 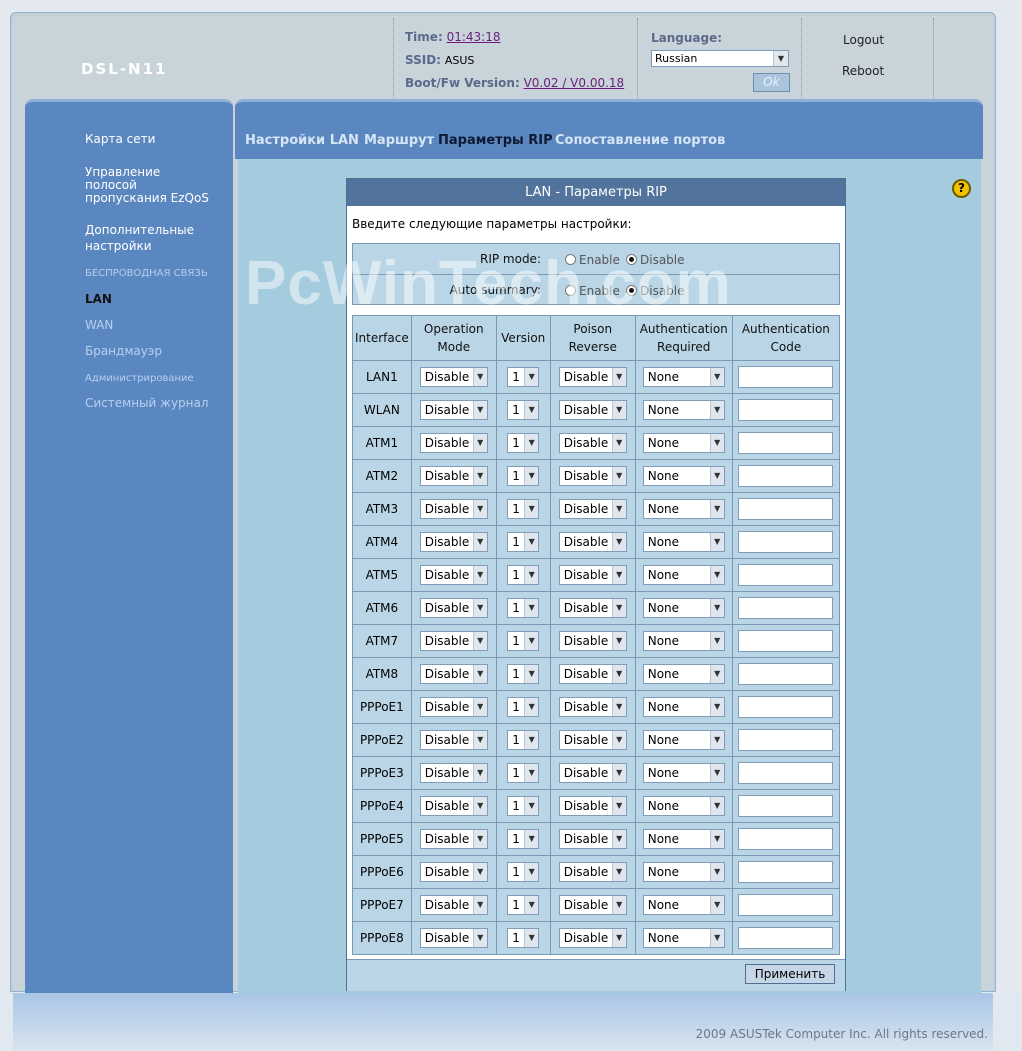 What do you see at coordinates (592, 291) in the screenshot?
I see `auto-summary-enable-option: Enable` at bounding box center [592, 291].